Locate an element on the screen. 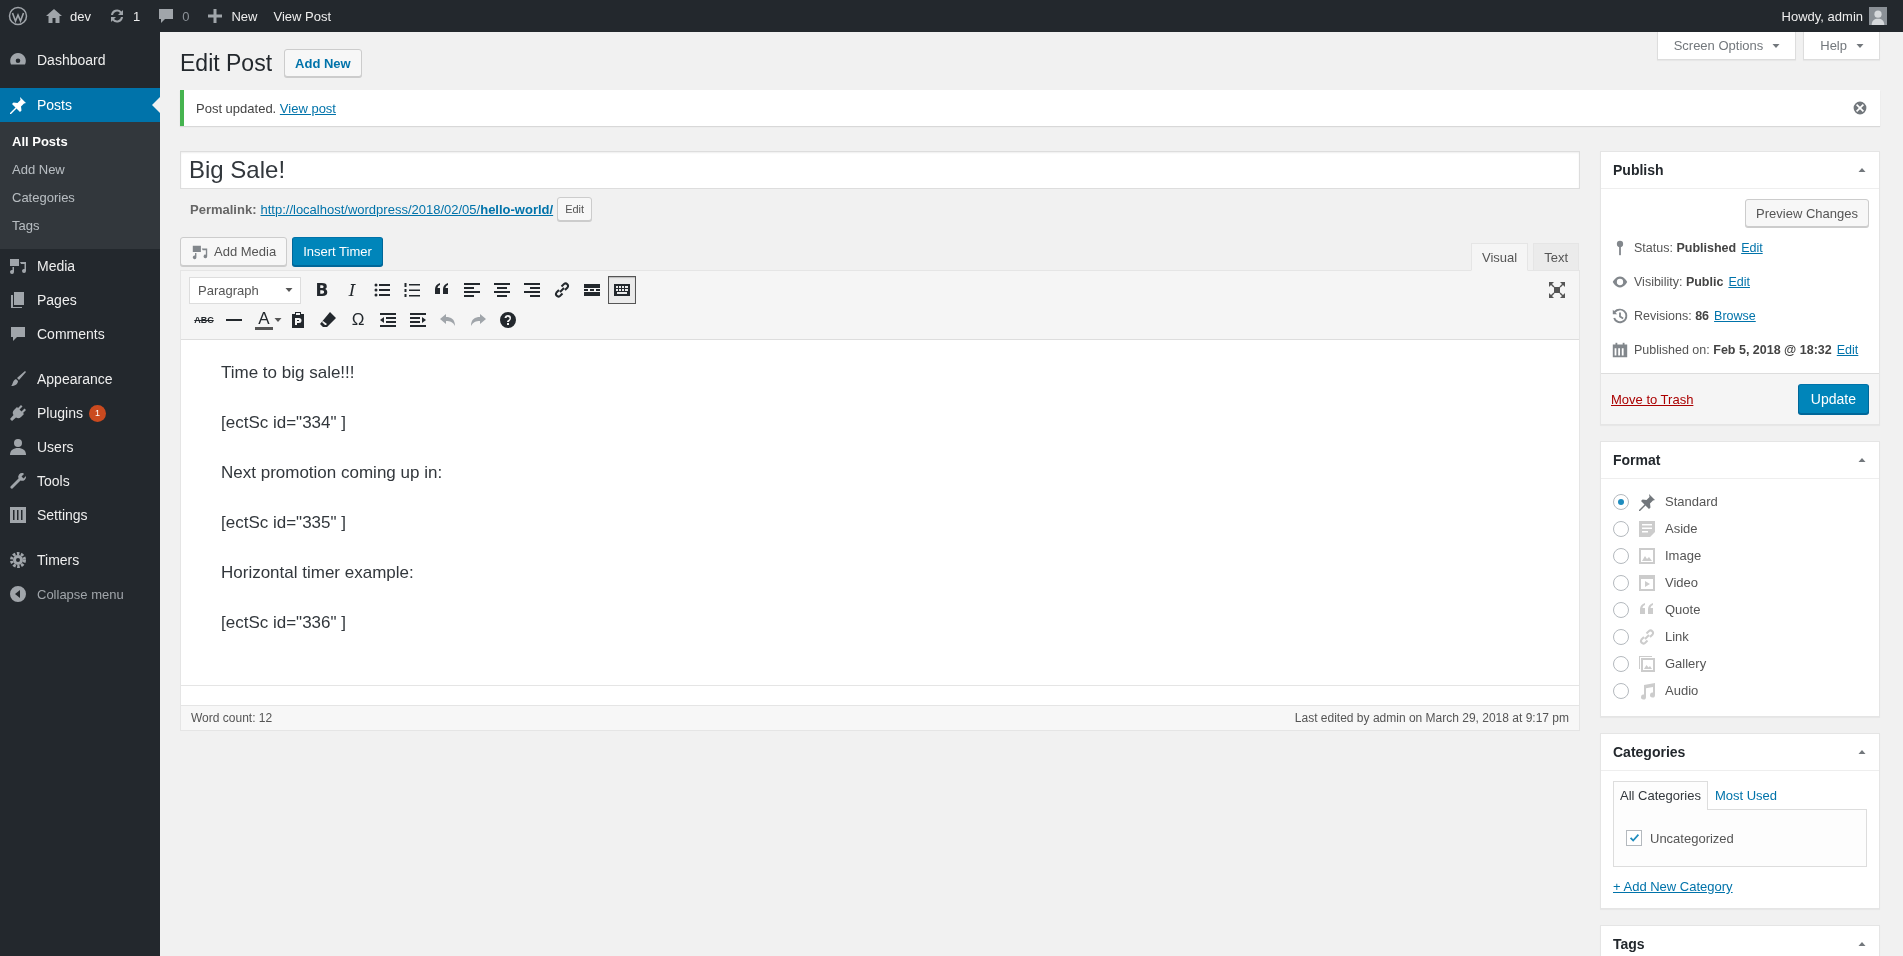 The width and height of the screenshot is (1903, 956). publish-detail: Published on: Feb 5, 2018 @ 18:32 is located at coordinates (1733, 350).